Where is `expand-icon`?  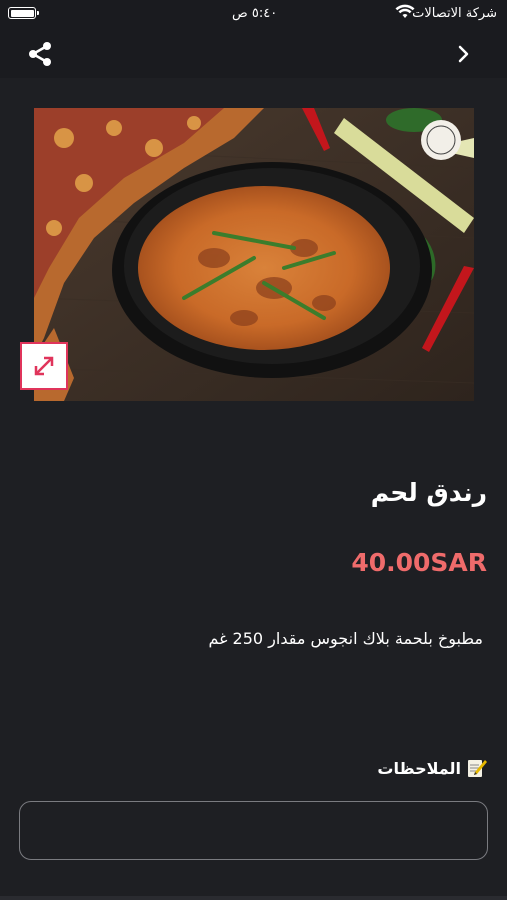 expand-icon is located at coordinates (44, 366).